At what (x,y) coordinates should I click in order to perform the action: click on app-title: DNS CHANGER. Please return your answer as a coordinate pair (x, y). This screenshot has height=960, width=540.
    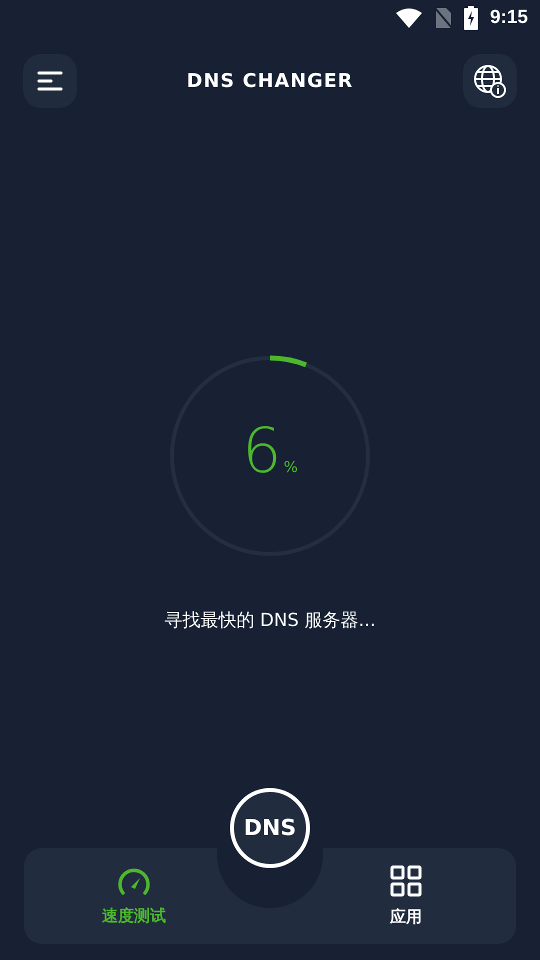
    Looking at the image, I should click on (270, 81).